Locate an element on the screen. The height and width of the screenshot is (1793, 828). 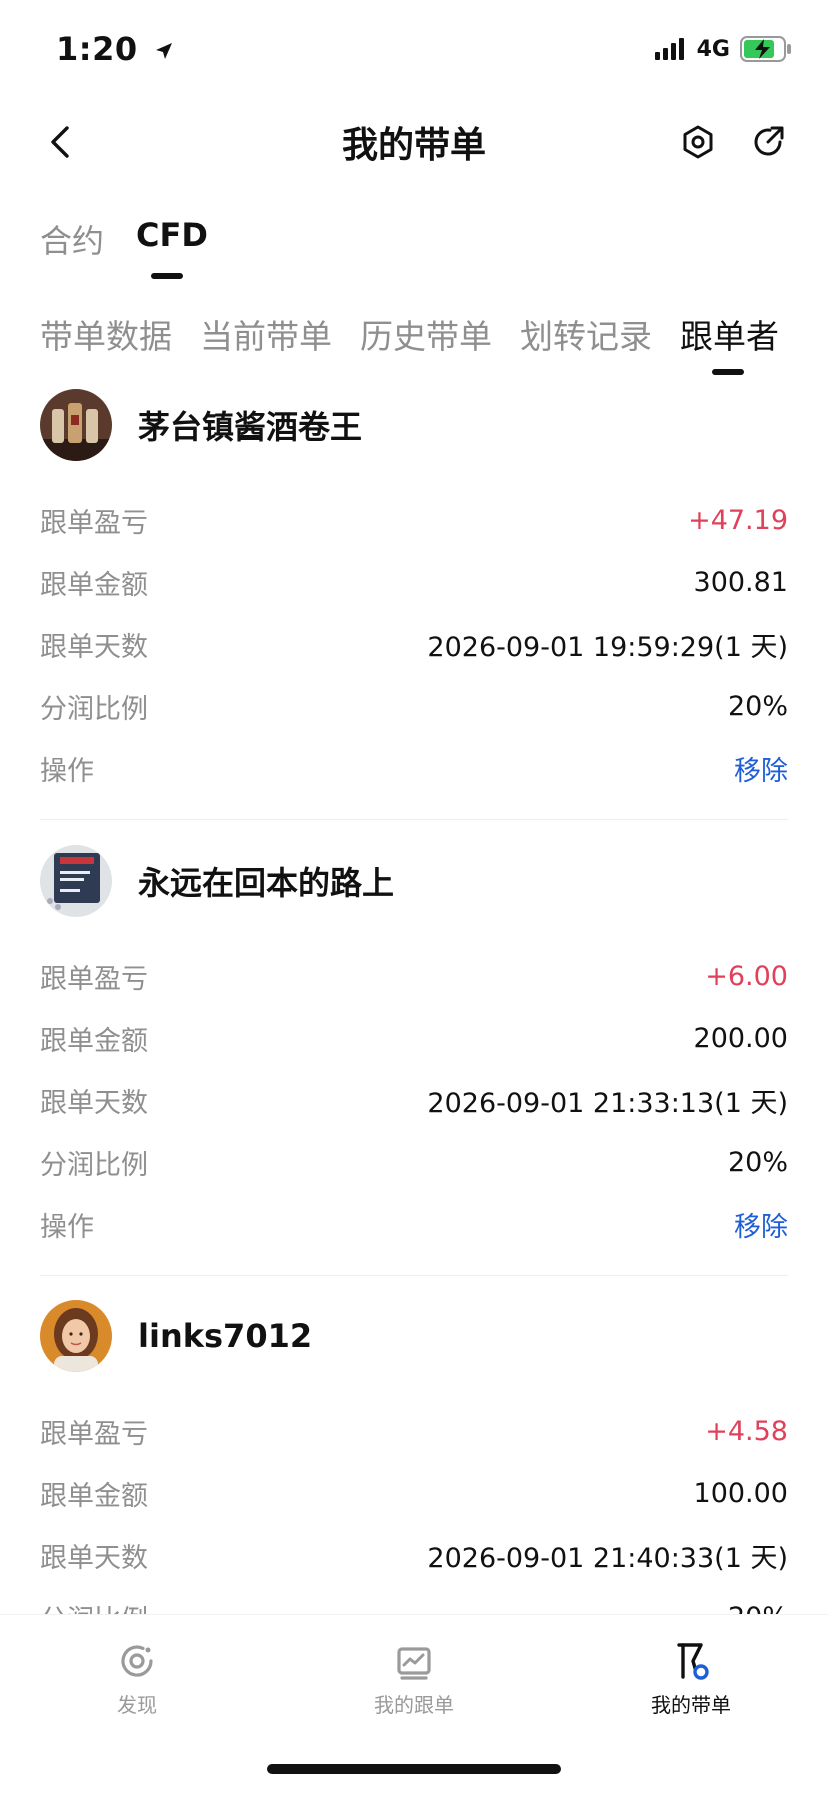
nav-my-following: 我的跟单 is located at coordinates (414, 1678).